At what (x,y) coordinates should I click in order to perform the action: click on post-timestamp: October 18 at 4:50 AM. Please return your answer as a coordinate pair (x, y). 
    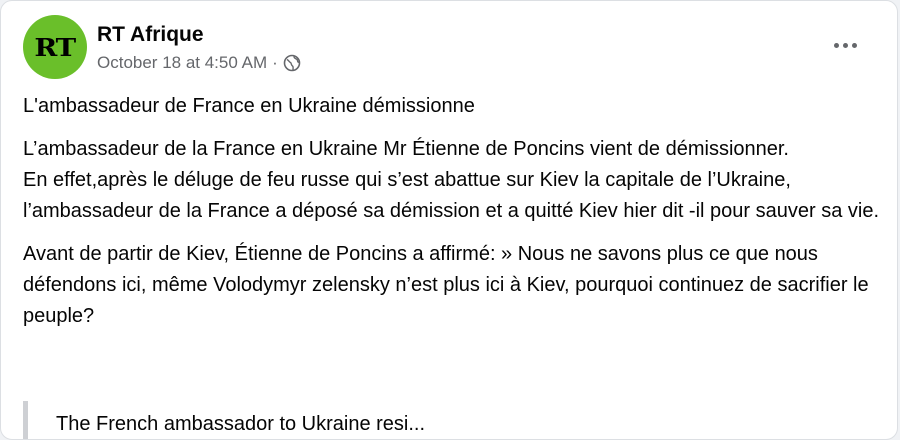
    Looking at the image, I should click on (182, 63).